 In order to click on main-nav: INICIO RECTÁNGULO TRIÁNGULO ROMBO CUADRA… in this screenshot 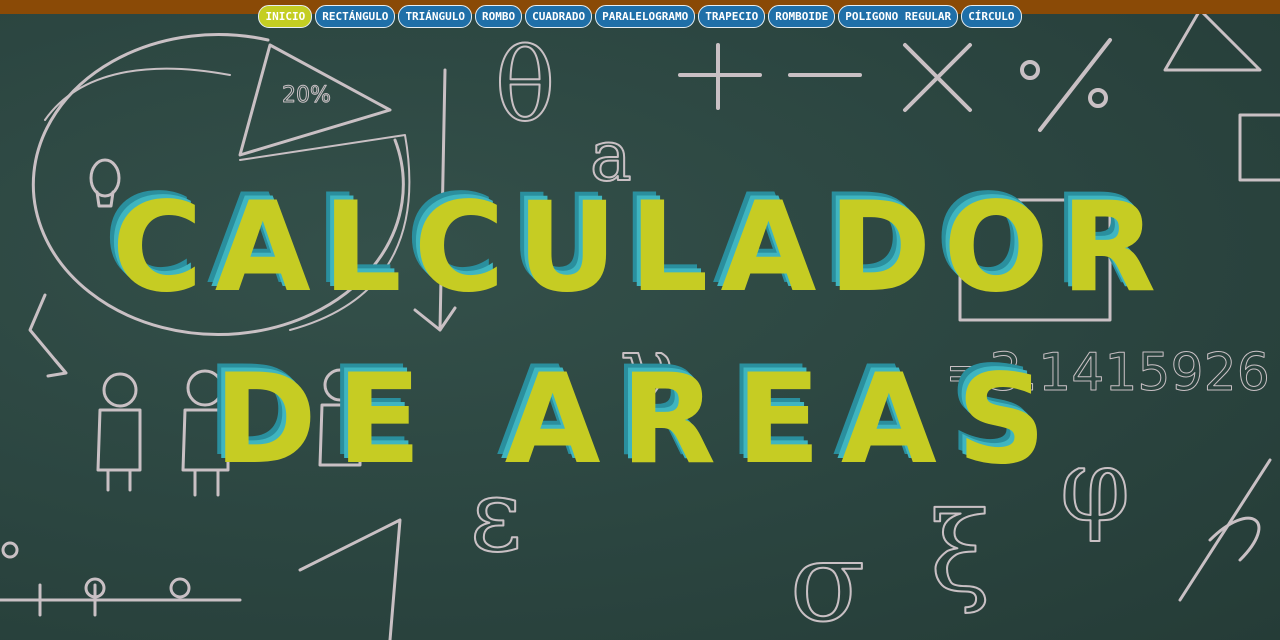, I will do `click(640, 16)`.